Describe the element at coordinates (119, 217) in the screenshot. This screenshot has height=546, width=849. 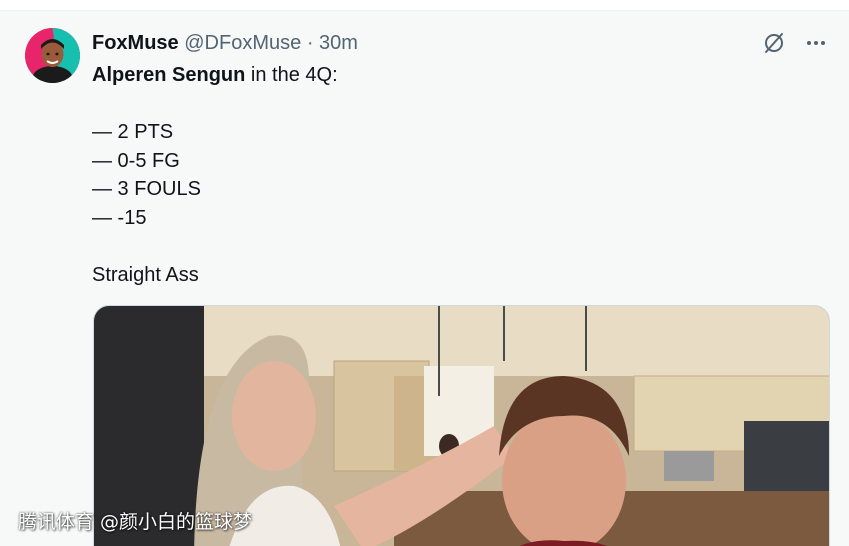
I see `stat-line: — -15` at that location.